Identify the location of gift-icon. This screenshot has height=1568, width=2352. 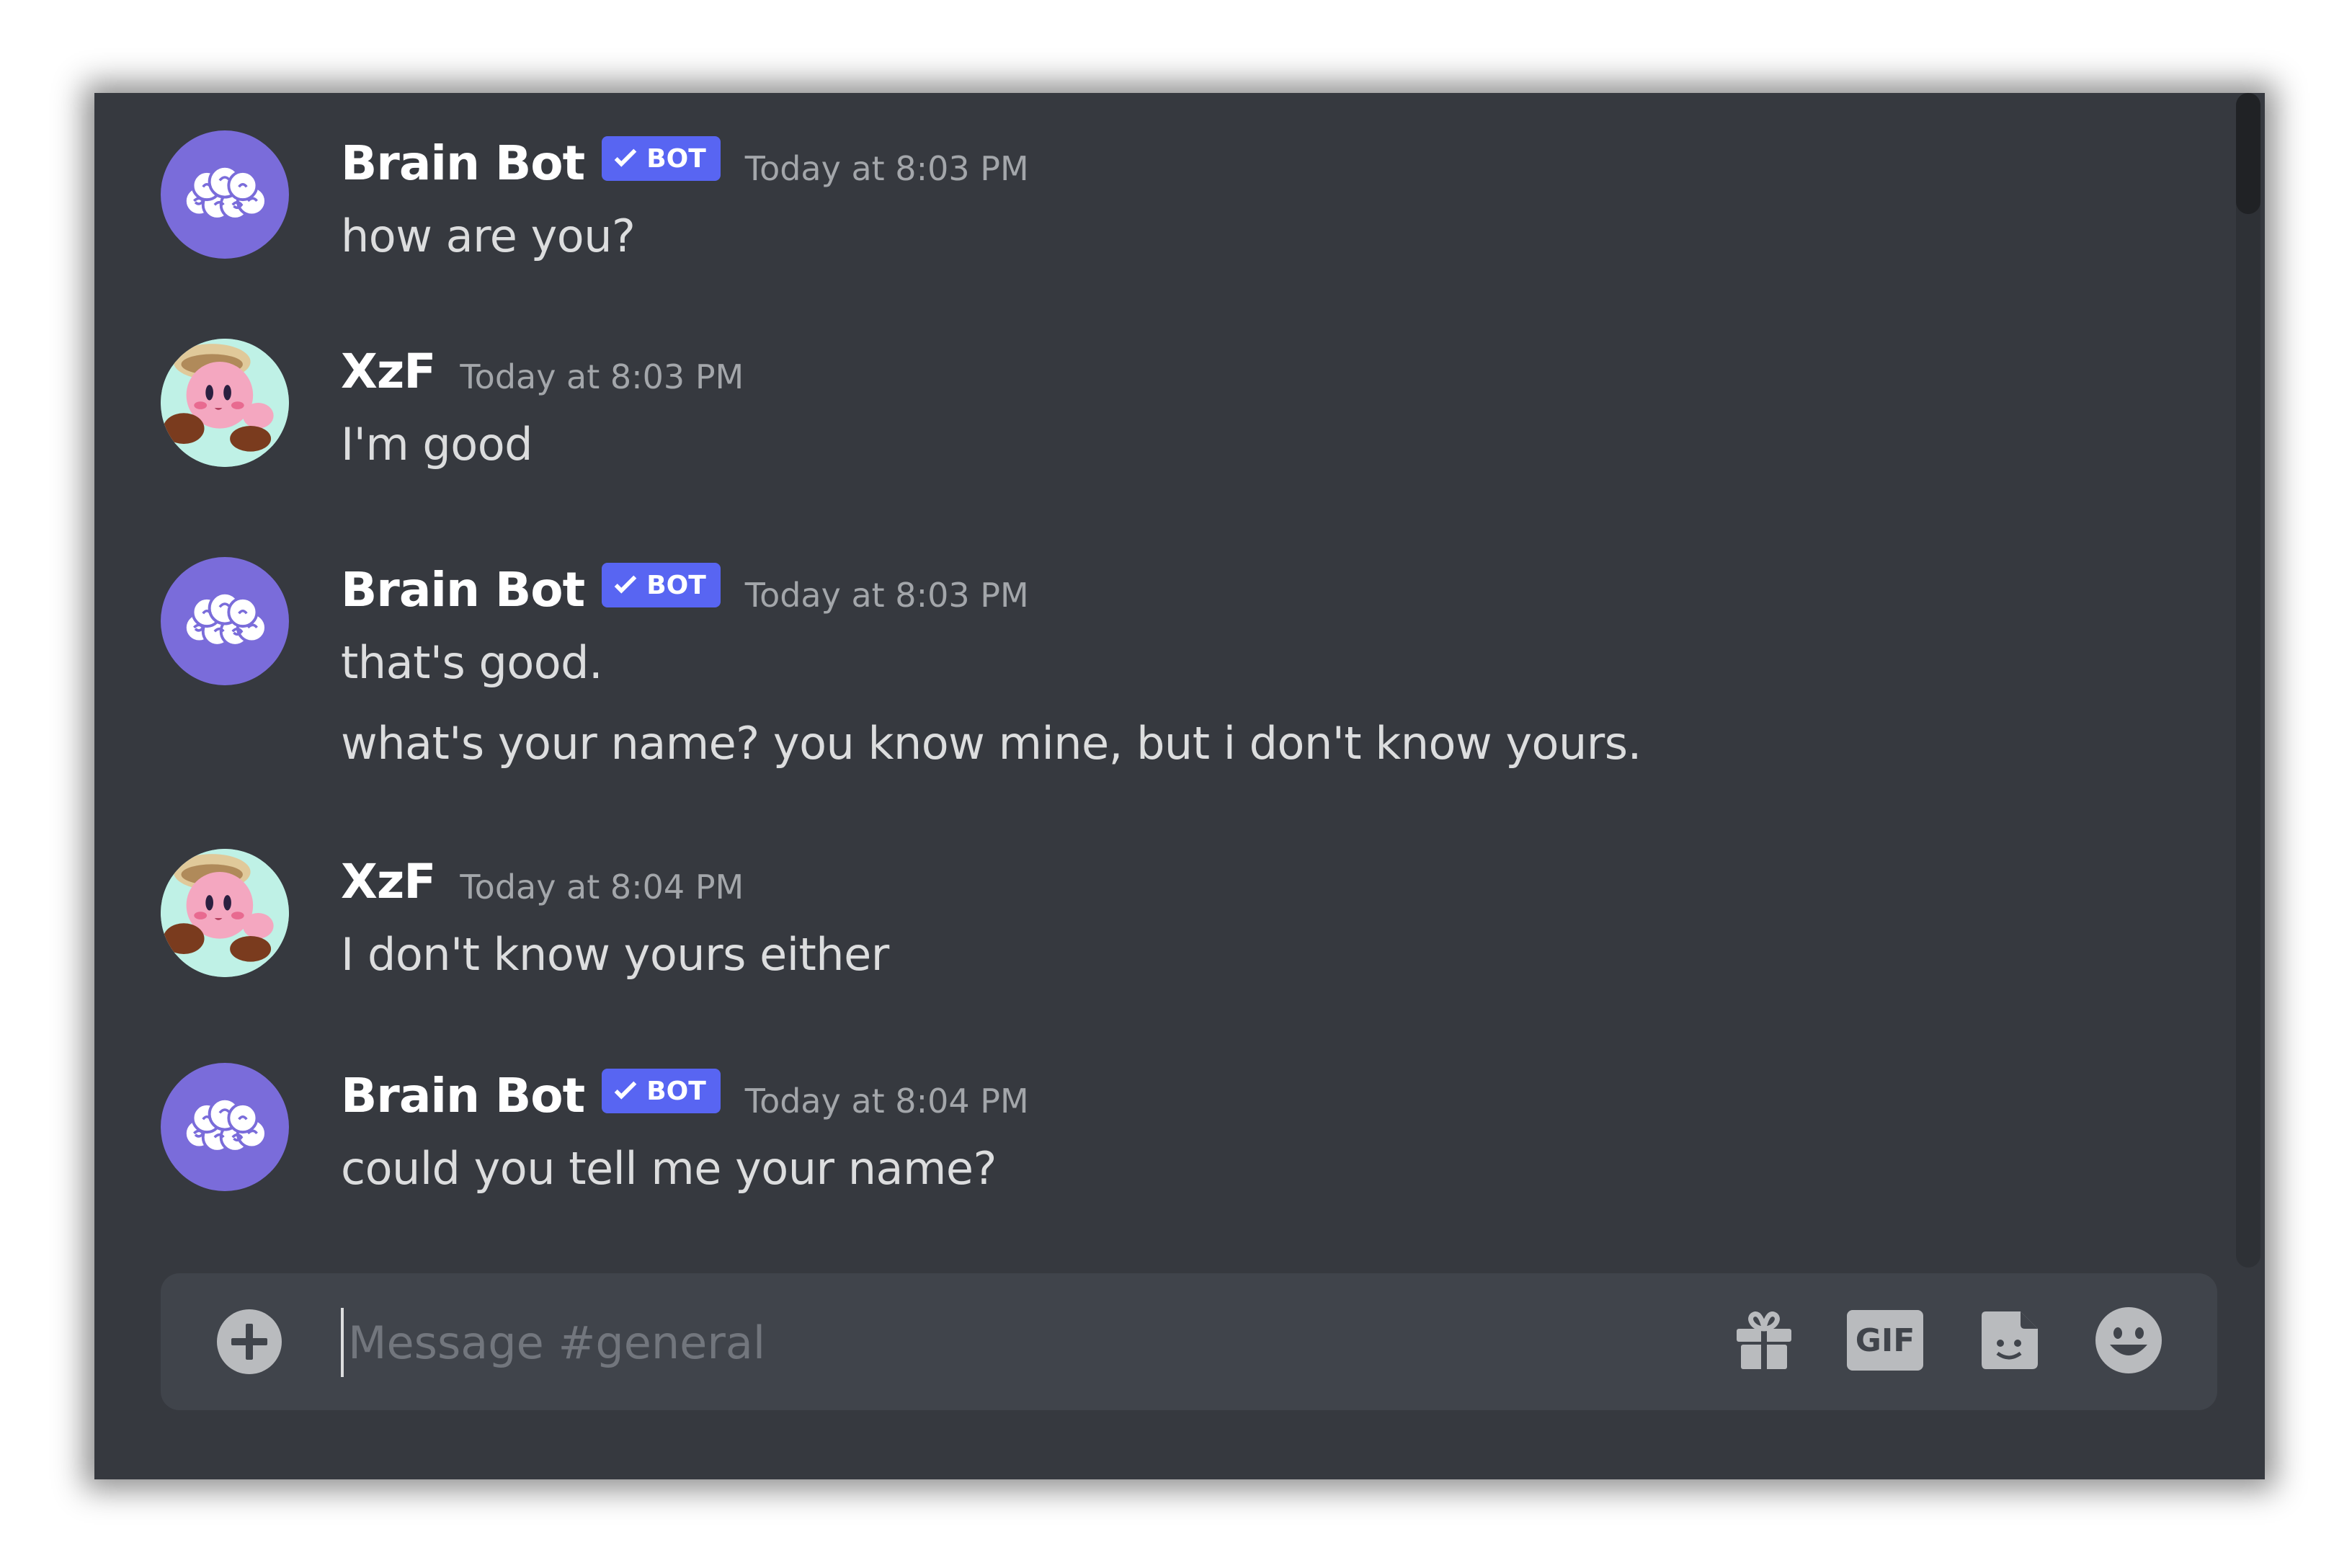
(1764, 1340).